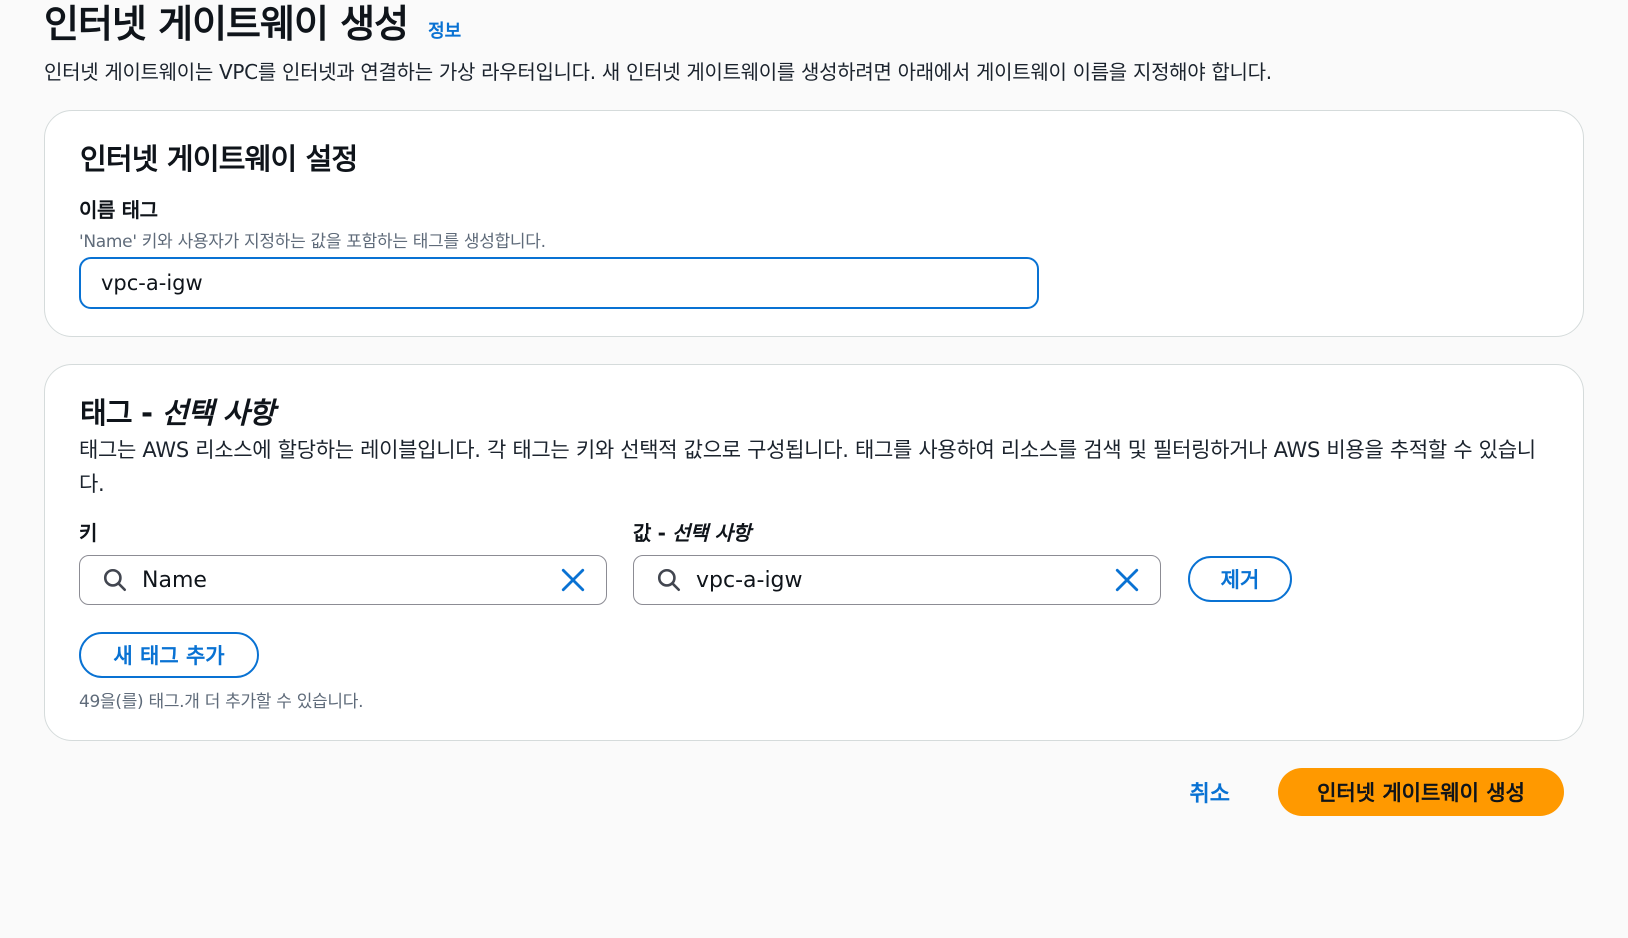 The height and width of the screenshot is (938, 1628). Describe the element at coordinates (559, 283) in the screenshot. I see `name-tag-input` at that location.